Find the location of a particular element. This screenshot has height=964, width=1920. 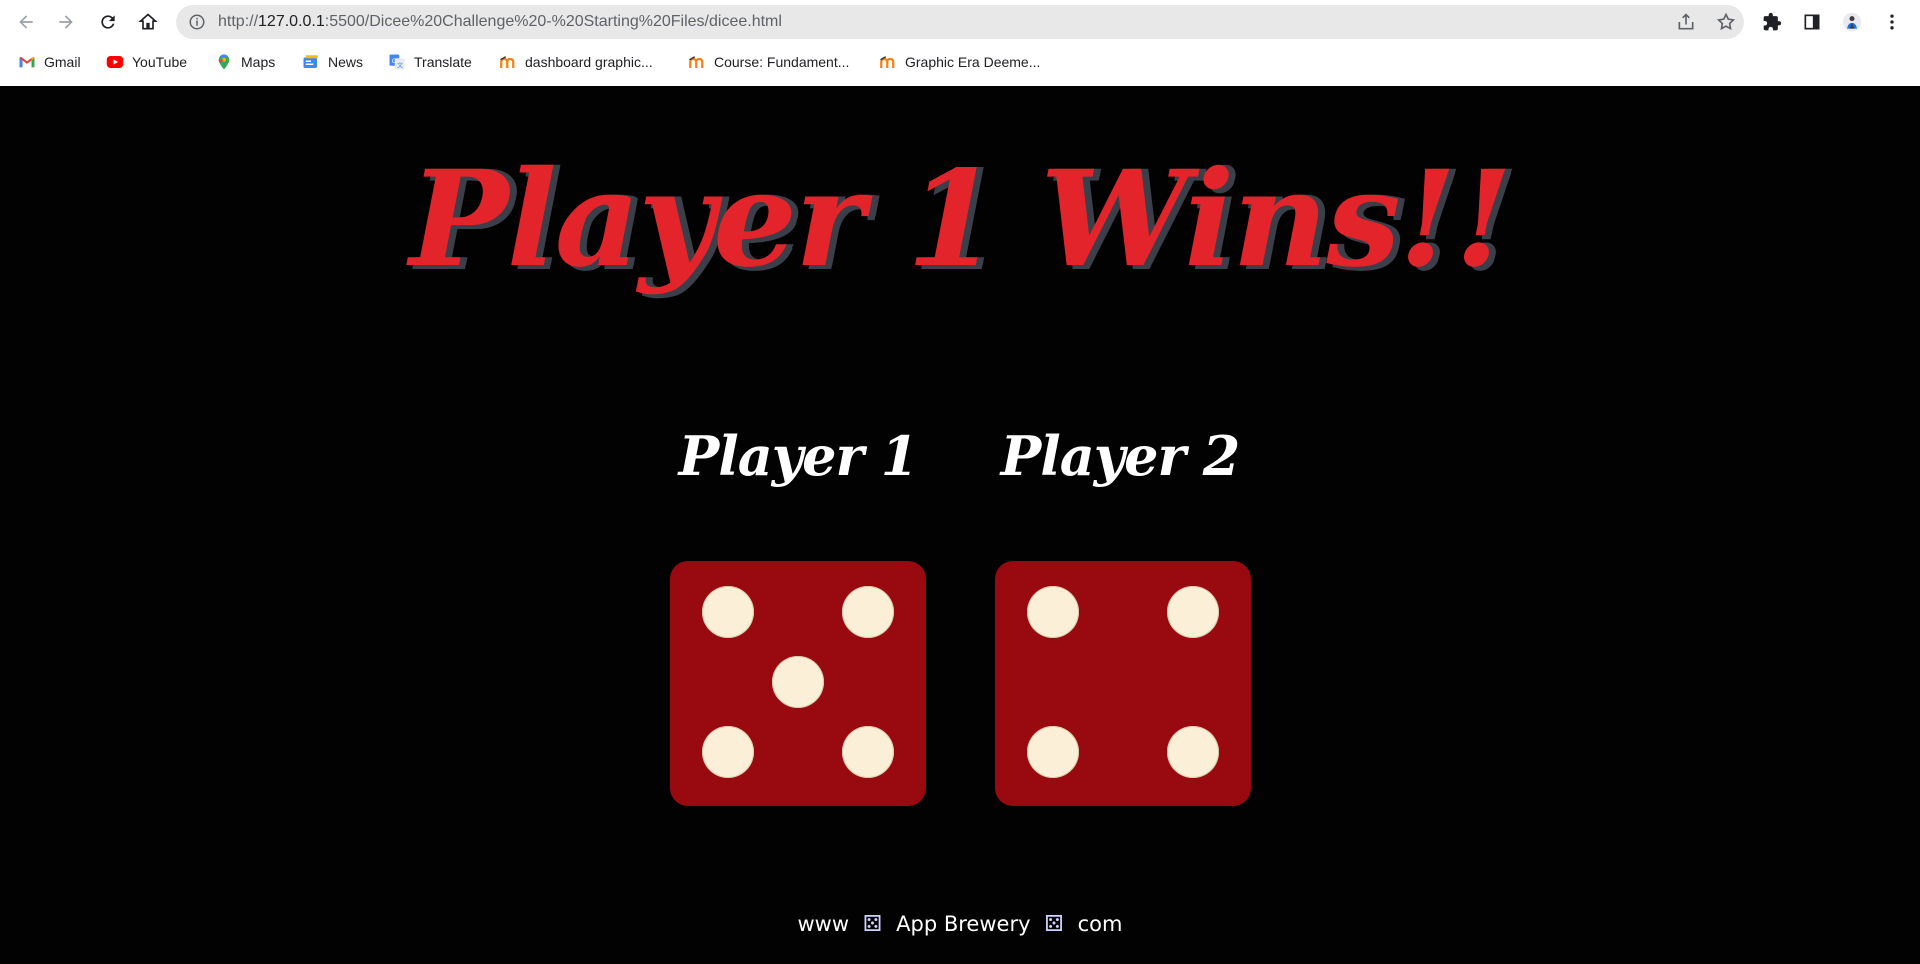

arrow-right-icon is located at coordinates (66, 22).